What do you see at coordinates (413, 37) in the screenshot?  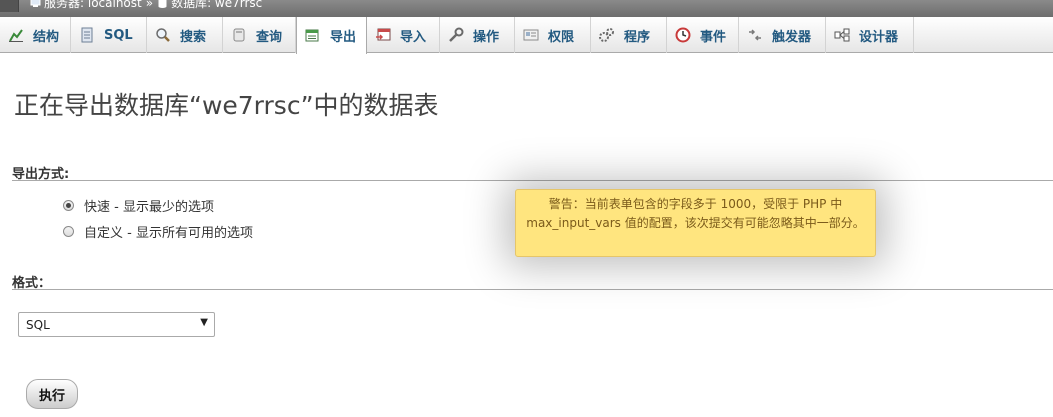 I see `tab-label: 导入` at bounding box center [413, 37].